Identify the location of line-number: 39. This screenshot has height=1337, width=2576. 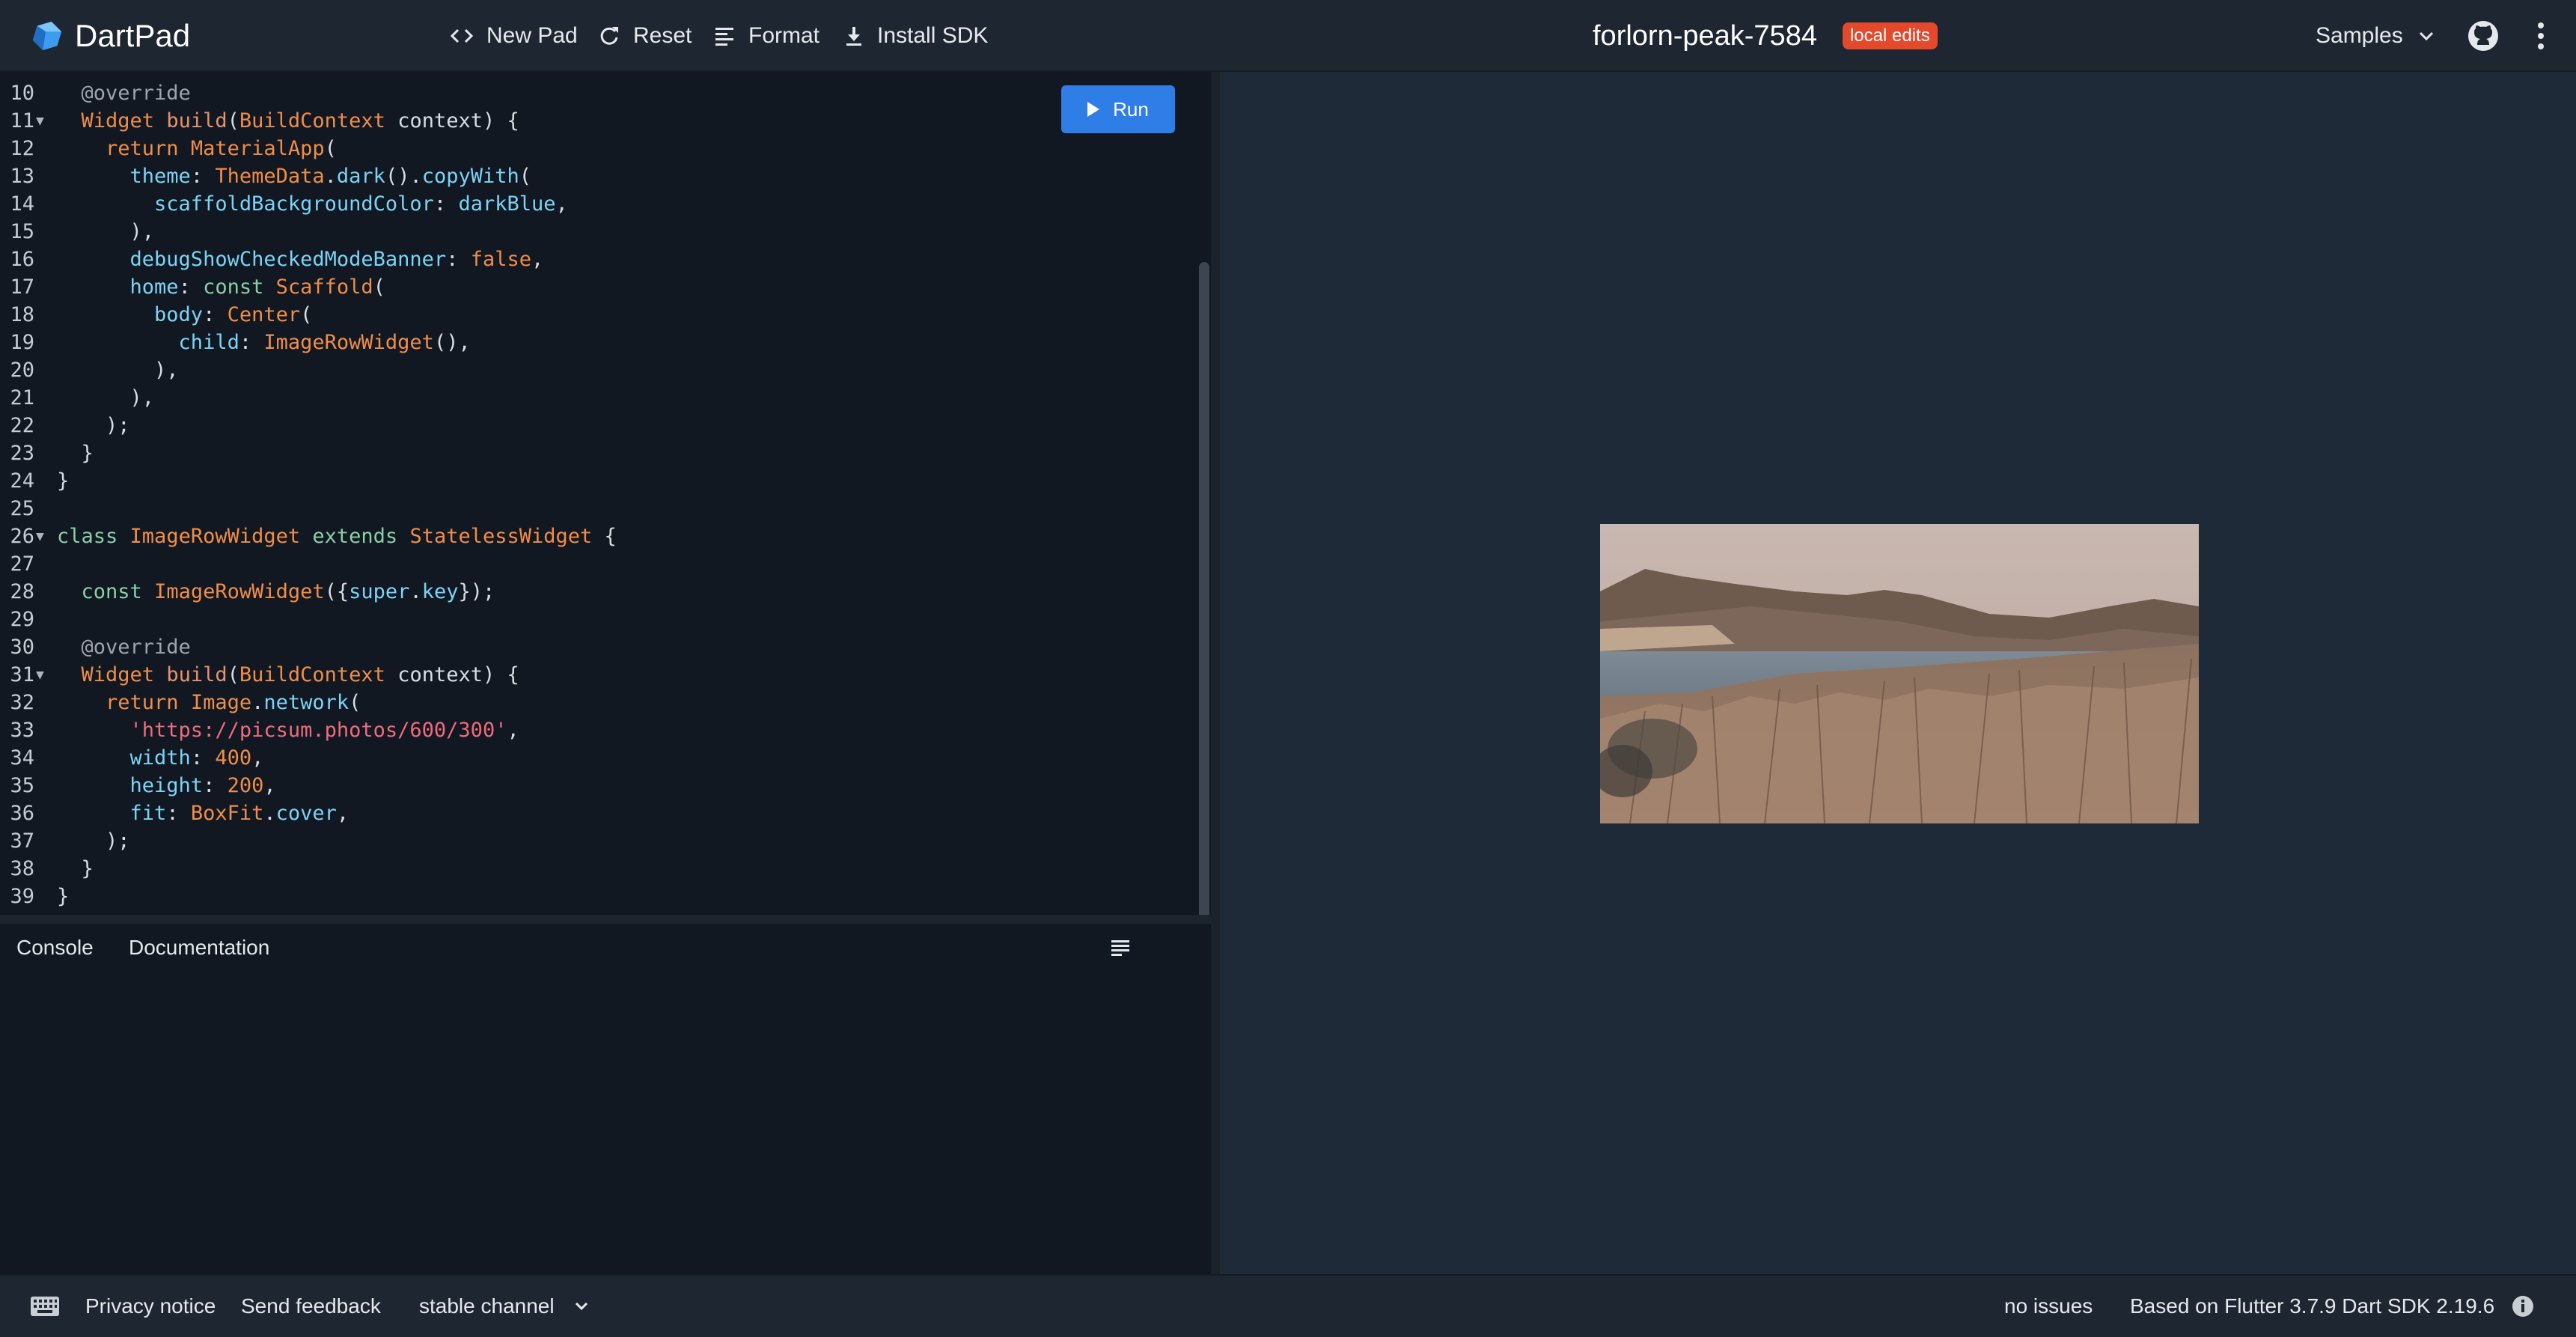
(22, 896).